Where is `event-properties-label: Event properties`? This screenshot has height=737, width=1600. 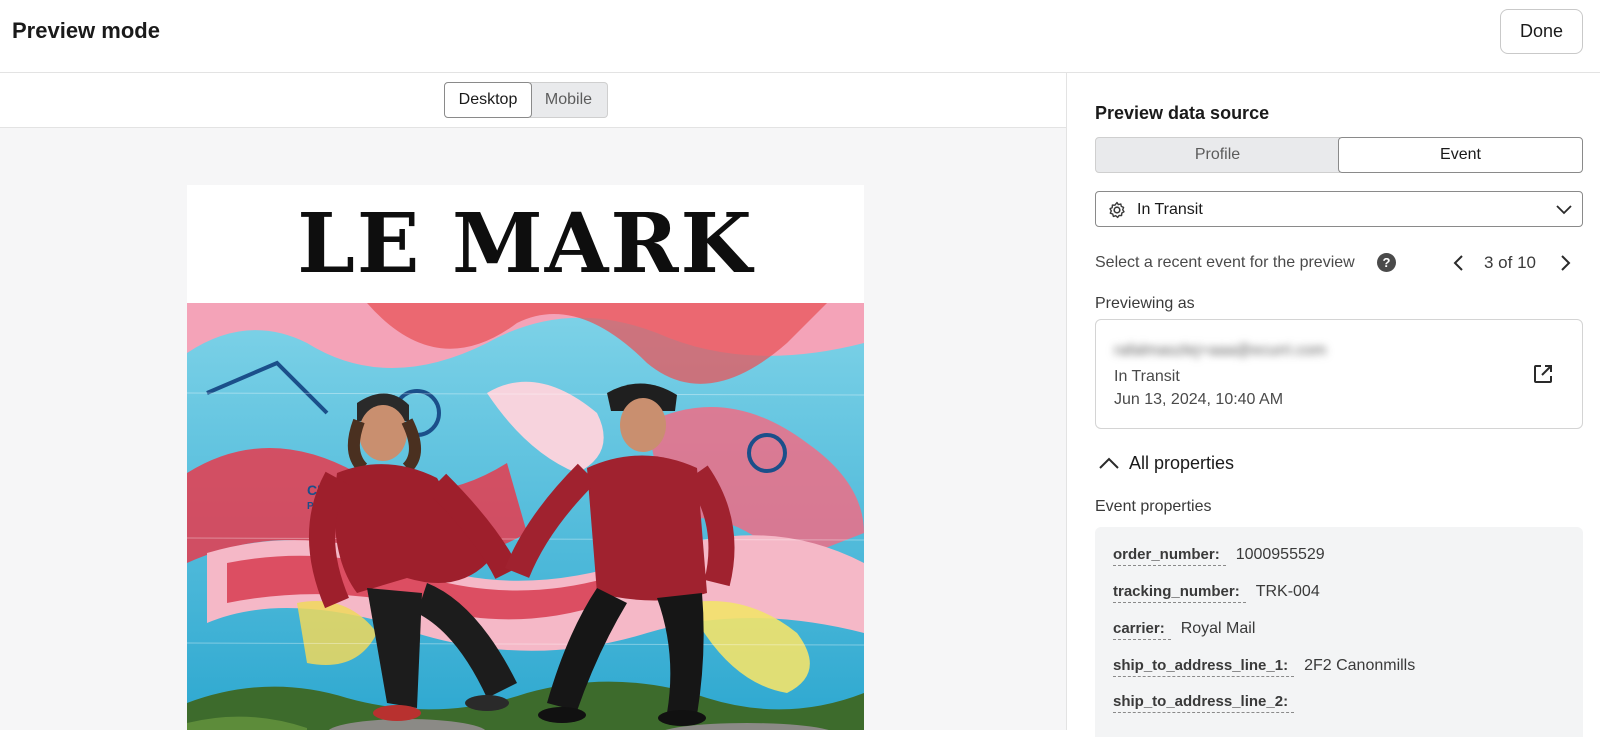 event-properties-label: Event properties is located at coordinates (1153, 506).